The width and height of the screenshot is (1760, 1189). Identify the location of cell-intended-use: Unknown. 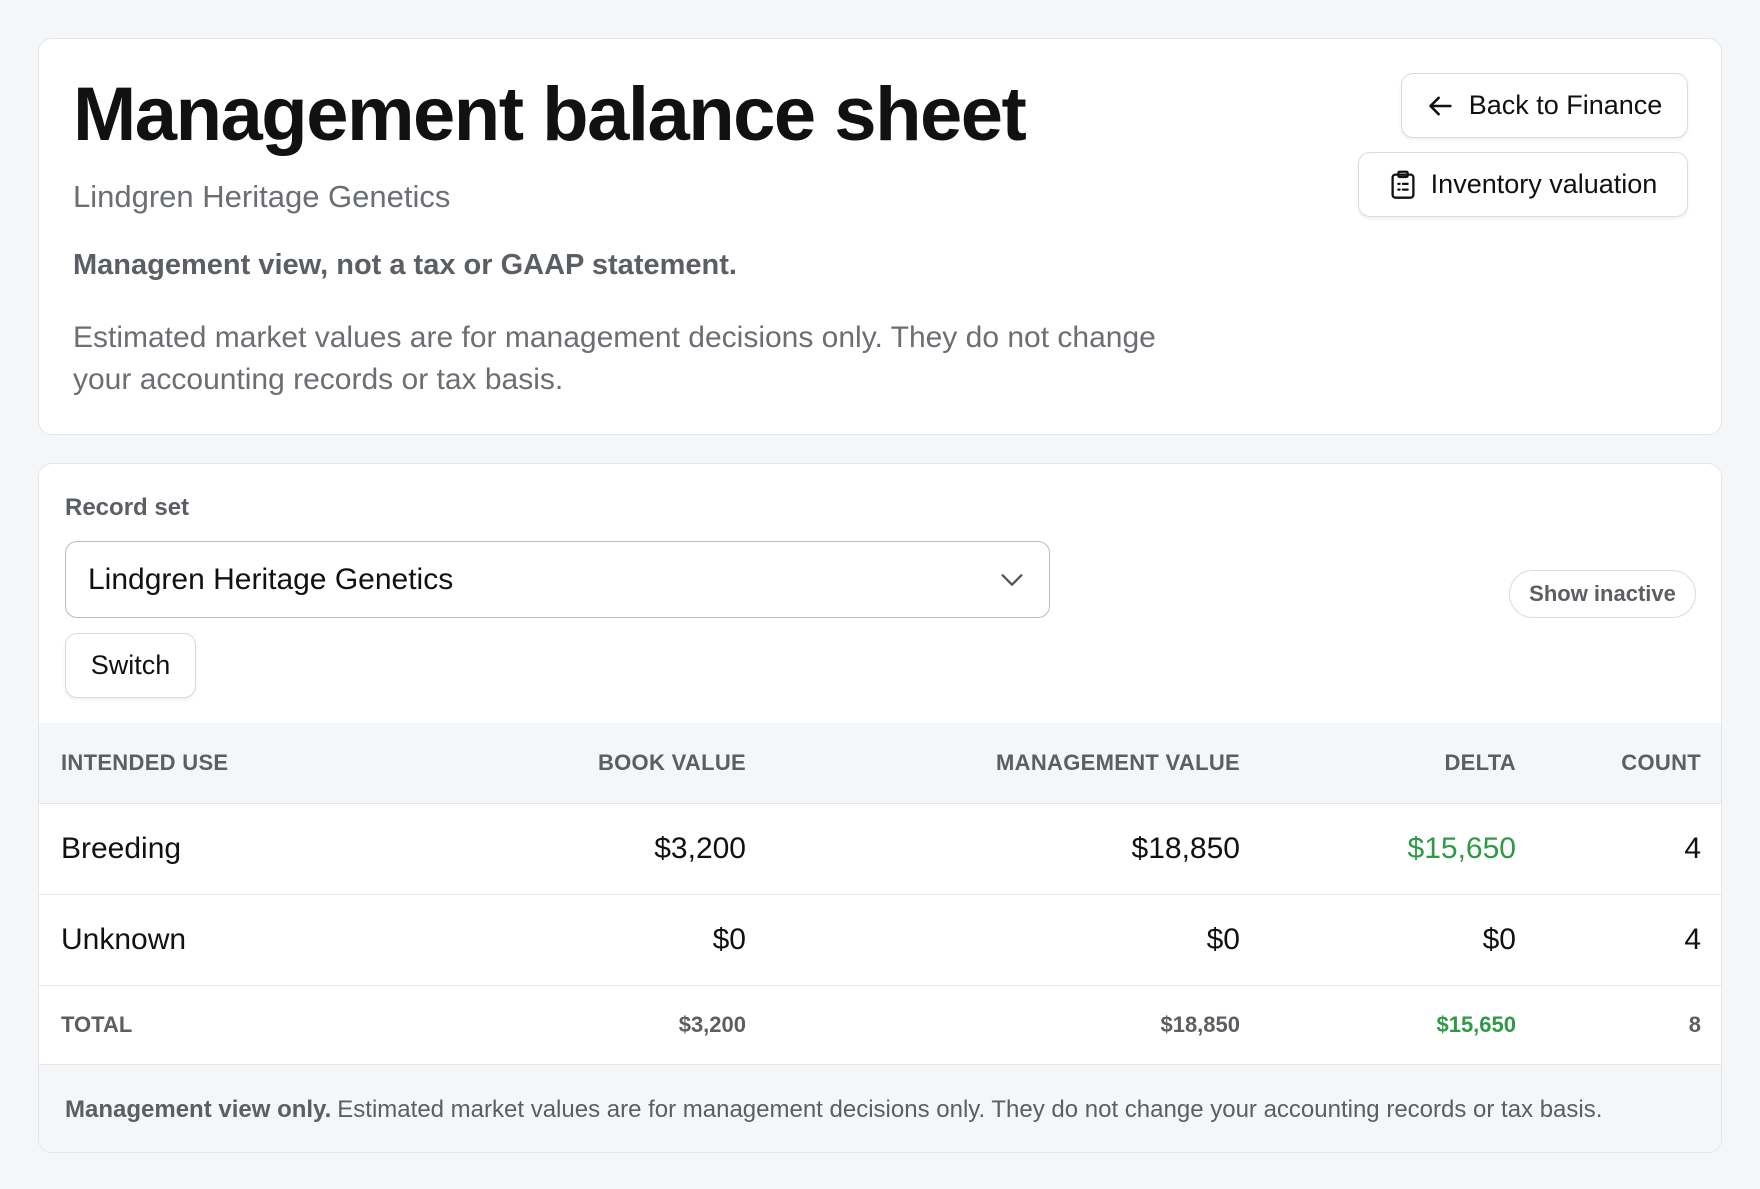
(238, 940).